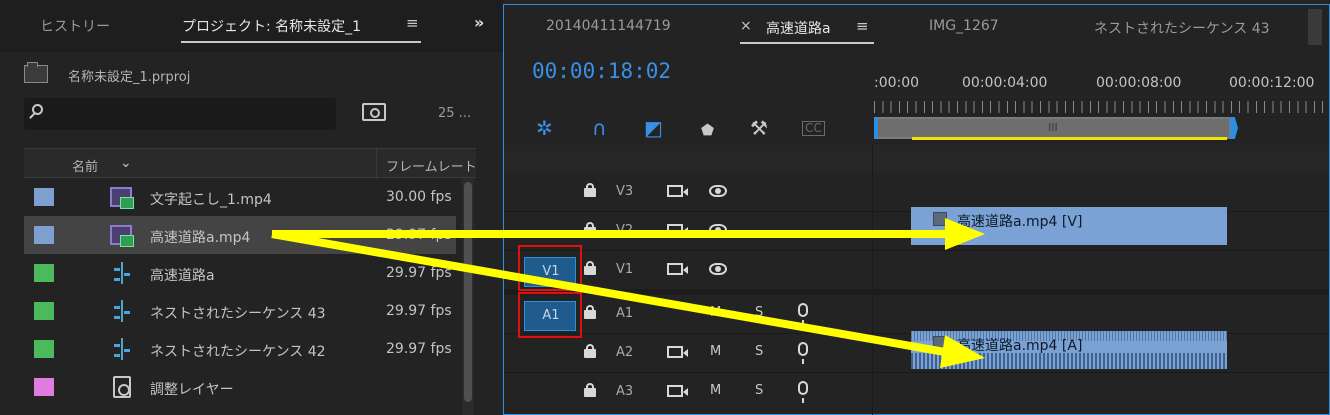 Image resolution: width=1330 pixels, height=415 pixels. I want to click on list-item: 調整レイヤー, so click(240, 387).